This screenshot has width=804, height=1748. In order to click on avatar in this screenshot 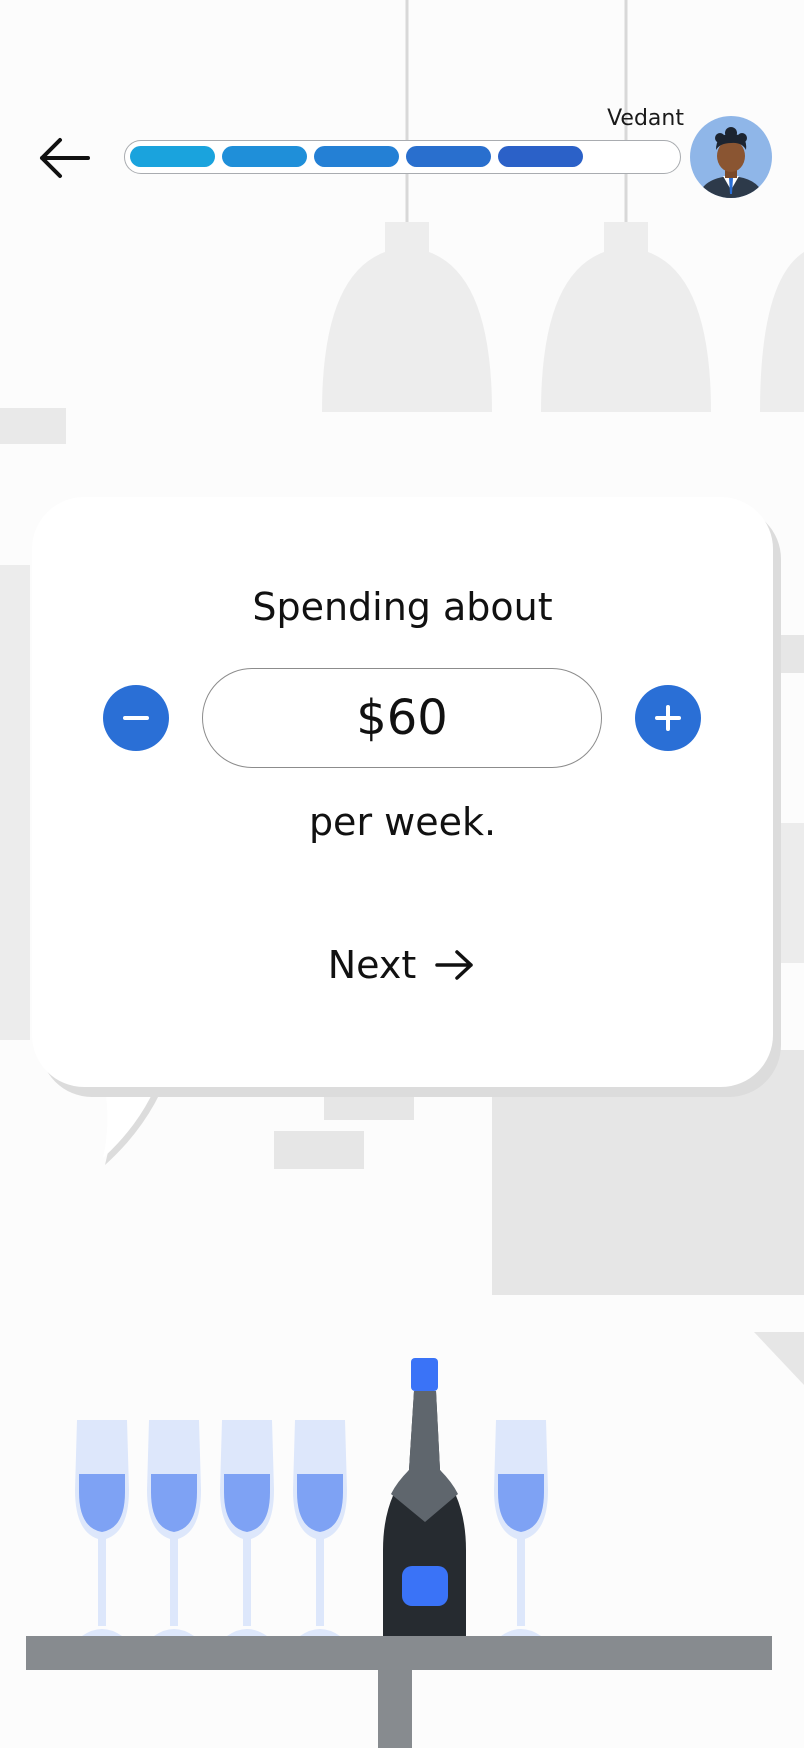, I will do `click(731, 157)`.